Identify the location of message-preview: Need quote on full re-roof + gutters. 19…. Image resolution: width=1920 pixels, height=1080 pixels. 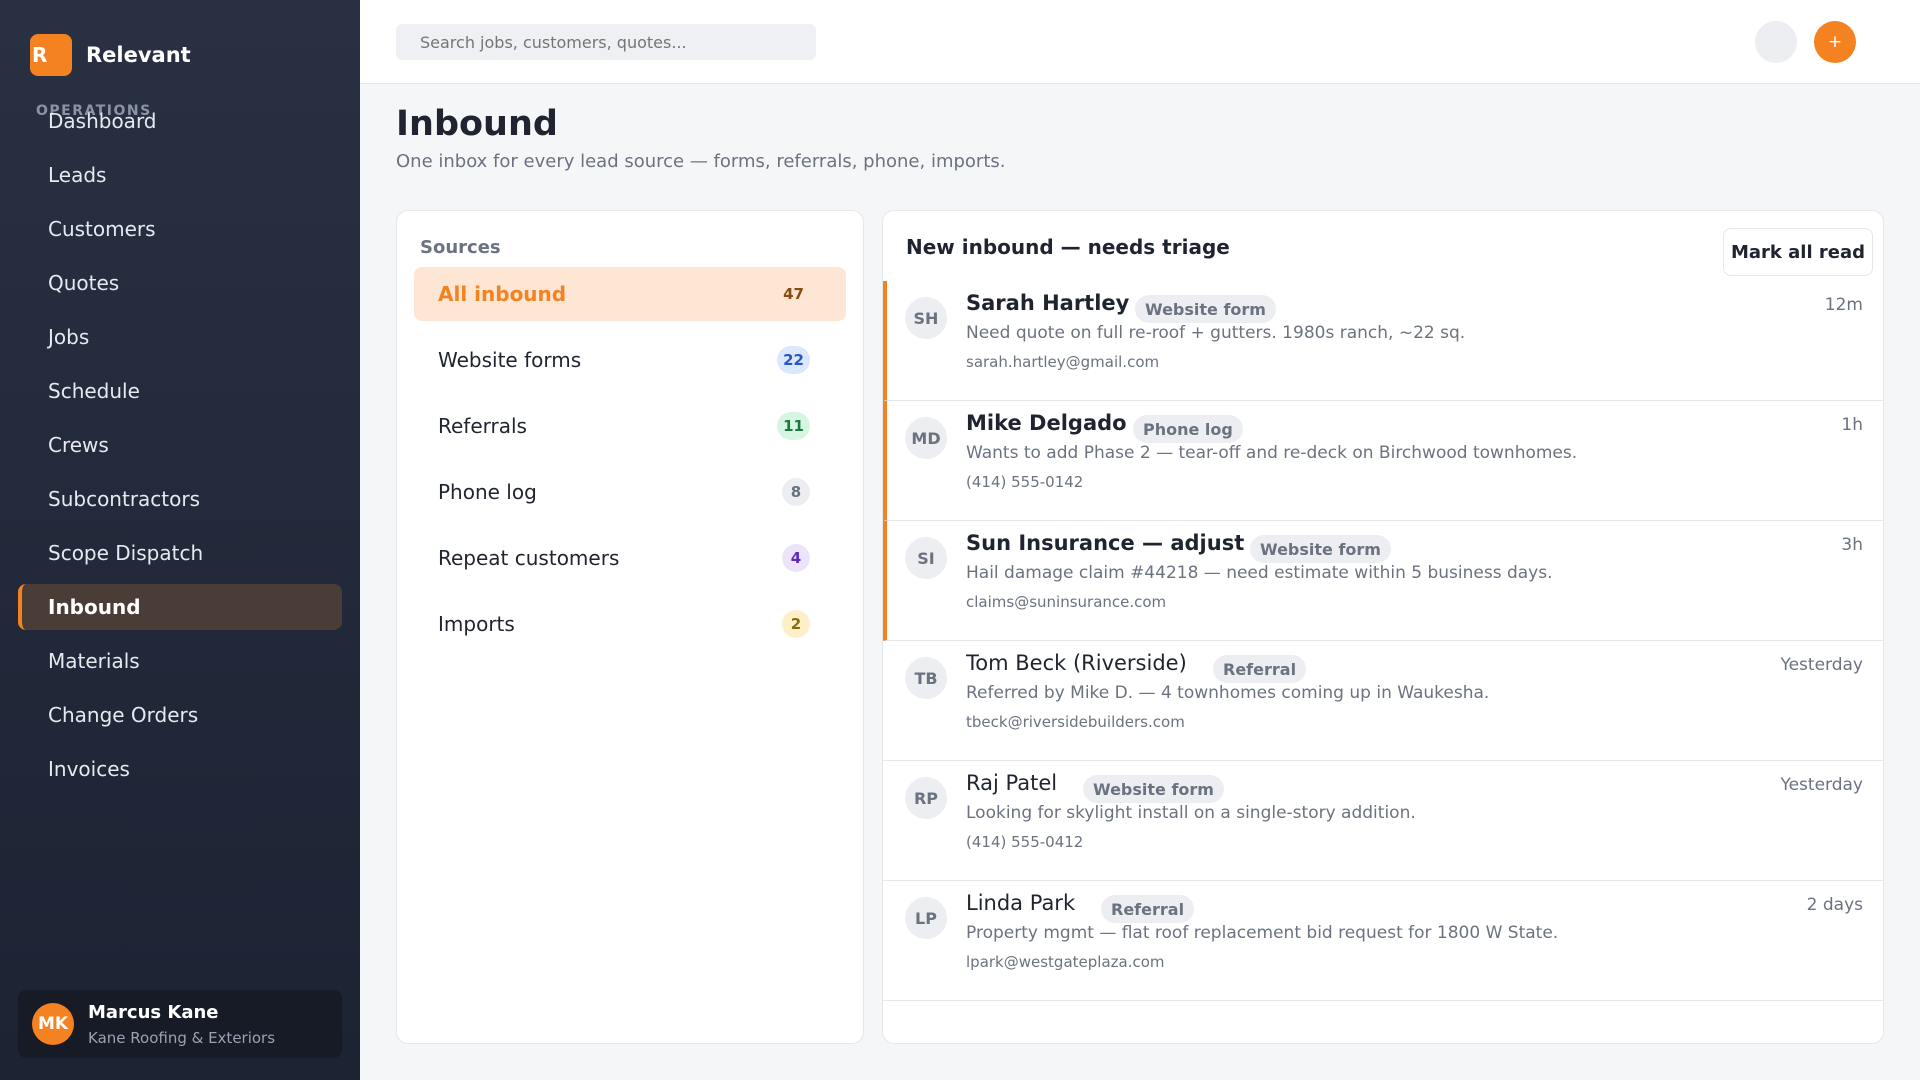
(1216, 333).